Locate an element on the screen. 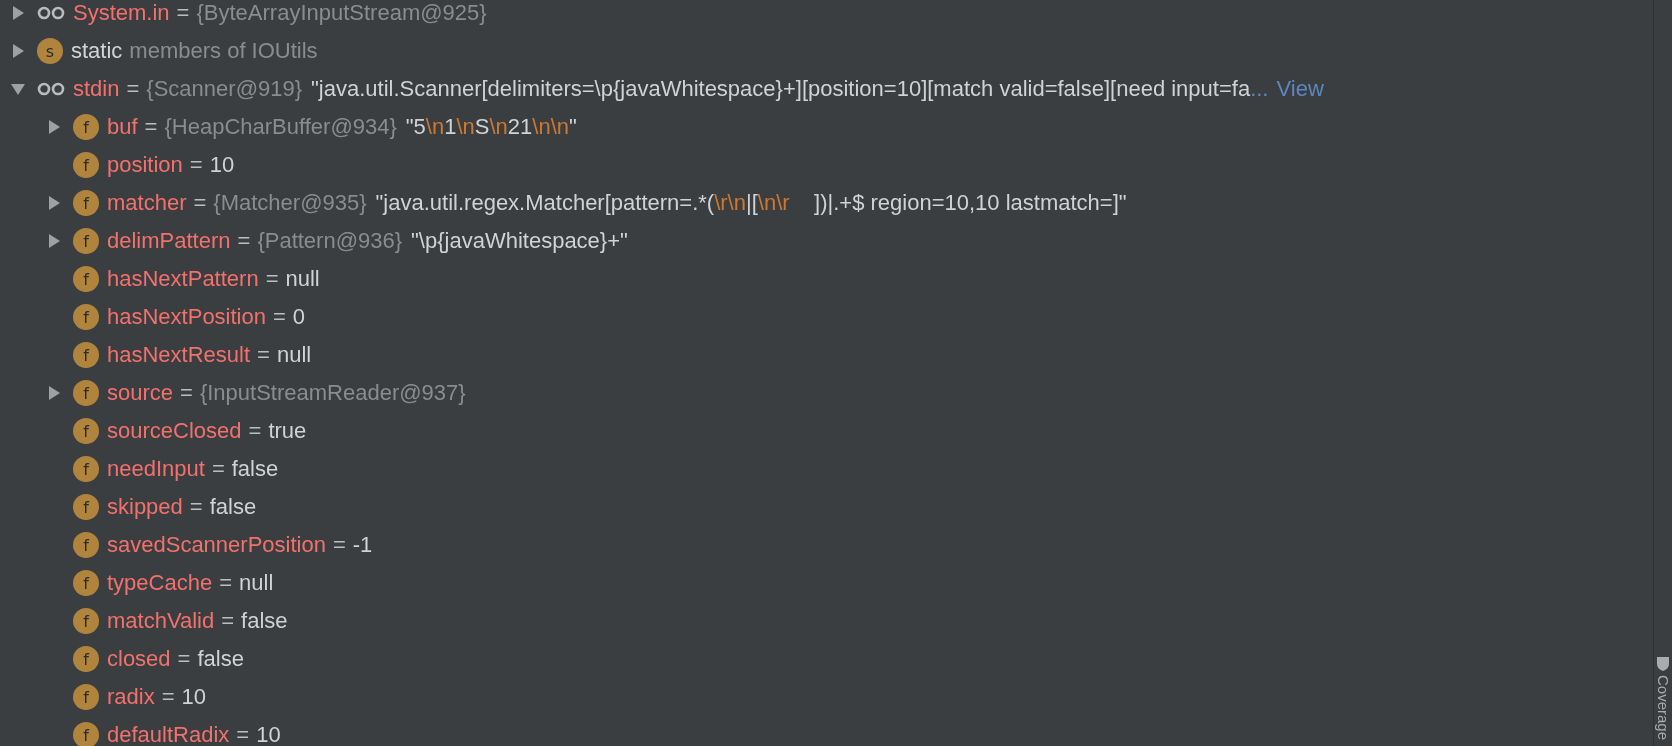 The image size is (1672, 746). variable-name: sourceClosed is located at coordinates (174, 431).